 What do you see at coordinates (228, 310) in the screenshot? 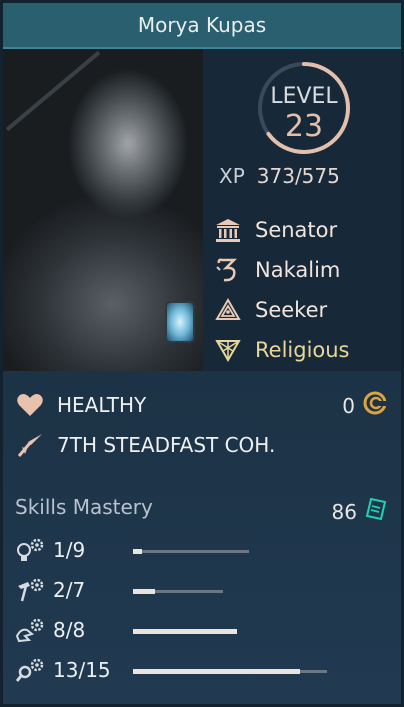
I see `seeker-triangle-icon` at bounding box center [228, 310].